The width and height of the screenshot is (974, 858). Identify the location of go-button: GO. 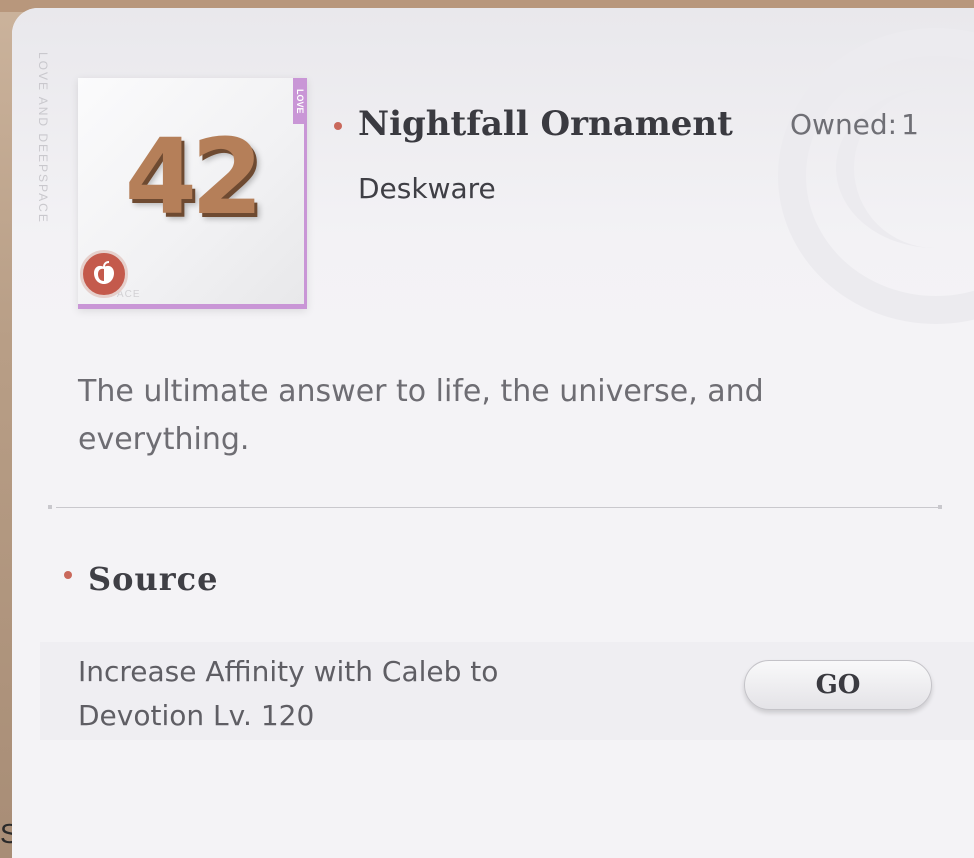
(838, 685).